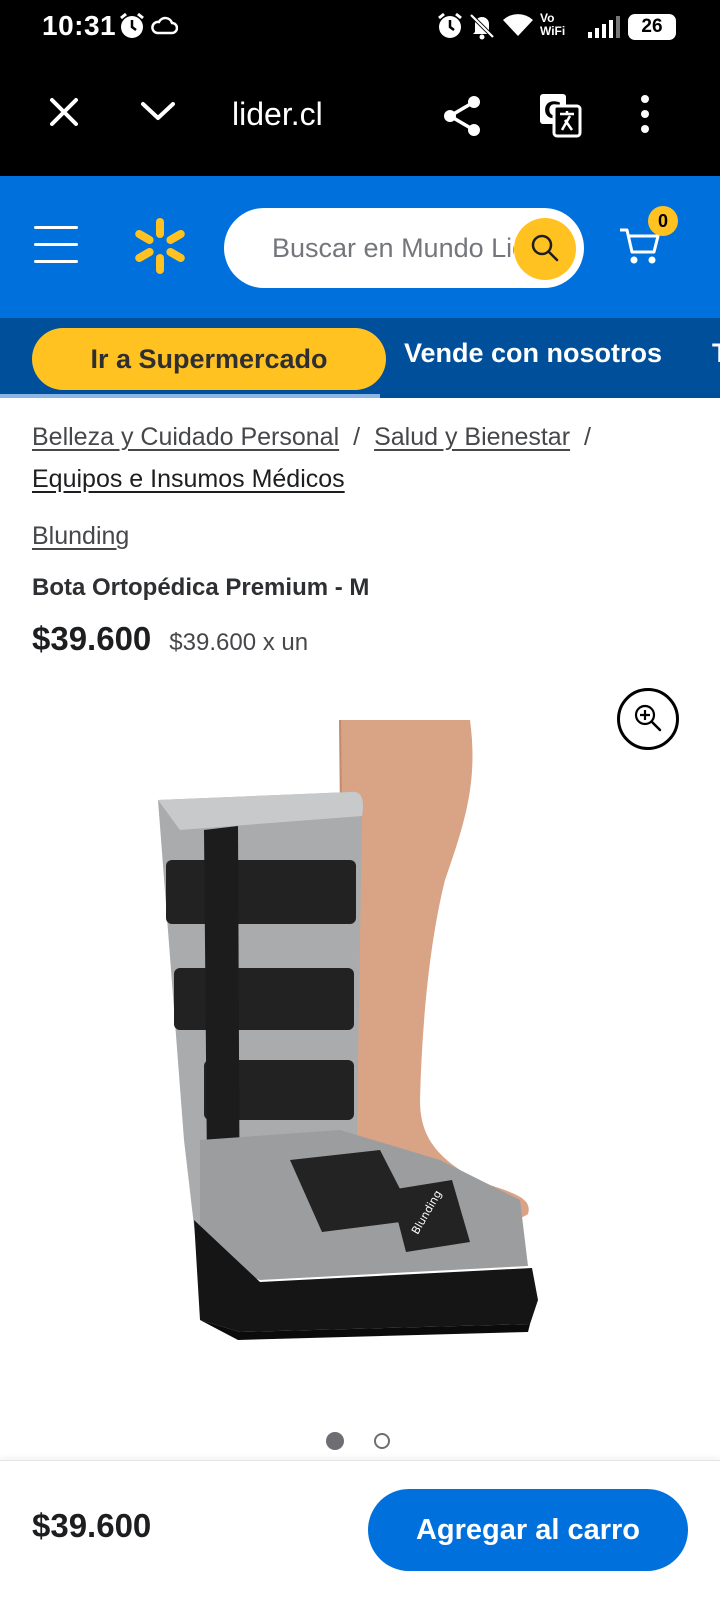 This screenshot has width=720, height=1600. I want to click on bottom-price: $39.600, so click(92, 1525).